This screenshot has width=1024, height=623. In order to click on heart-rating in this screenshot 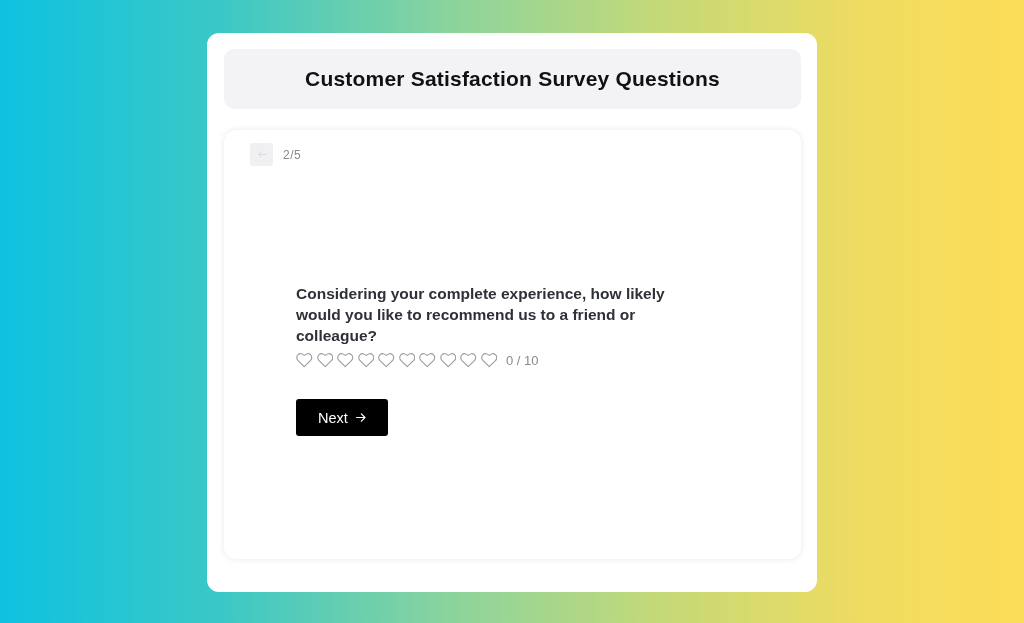, I will do `click(396, 360)`.